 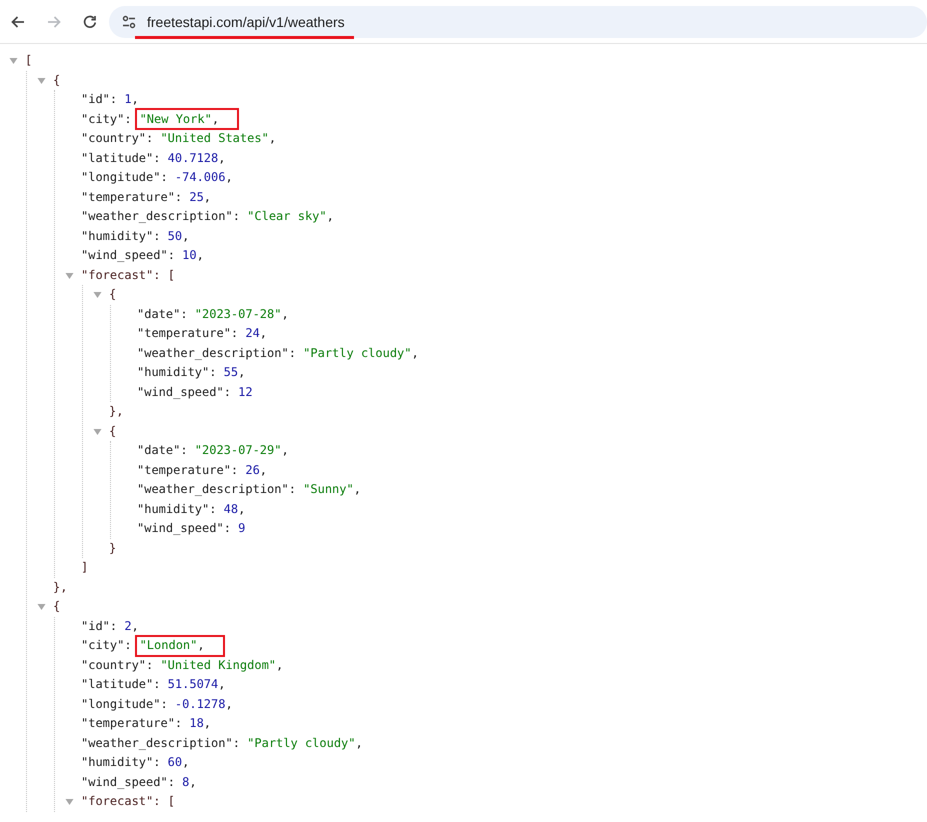 What do you see at coordinates (222, 665) in the screenshot?
I see `json-value: "United Kingdom",` at bounding box center [222, 665].